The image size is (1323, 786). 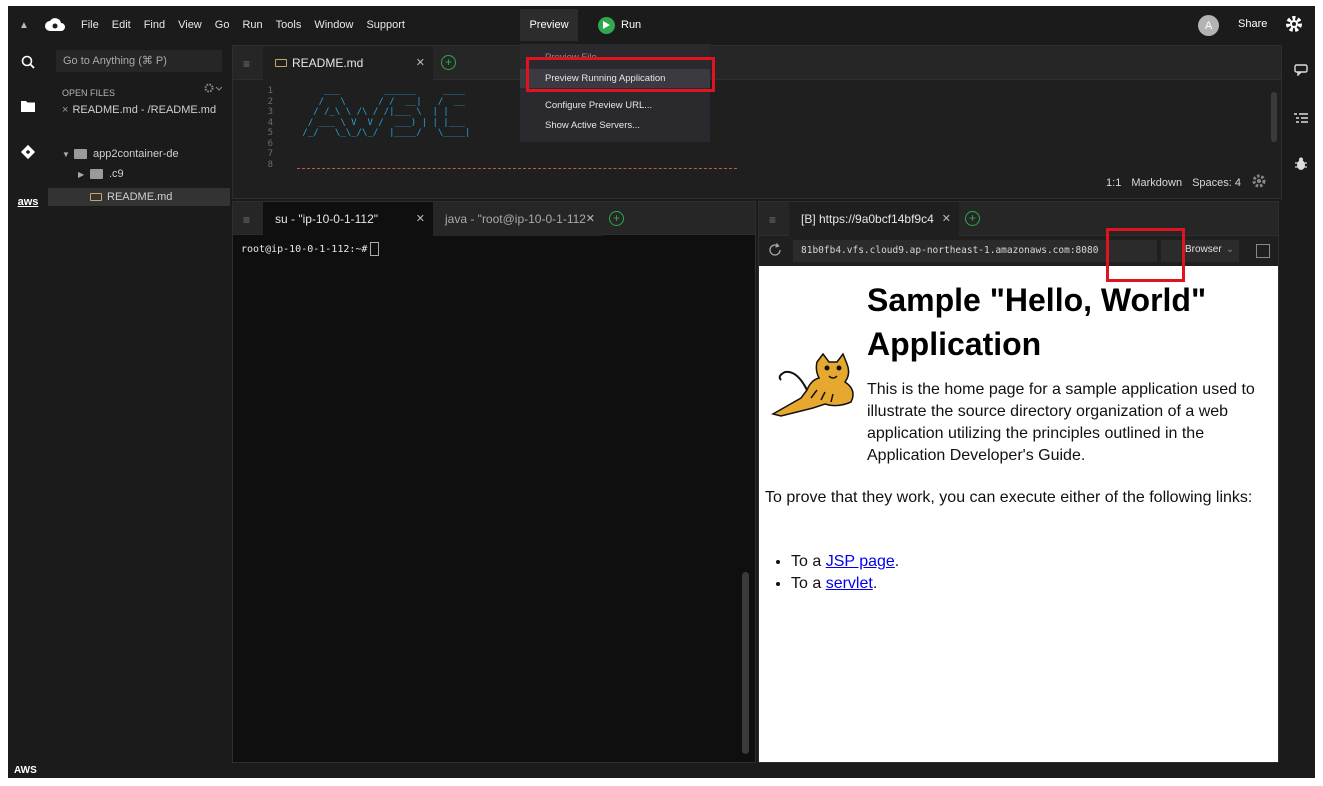 I want to click on search-icon, so click(x=28, y=62).